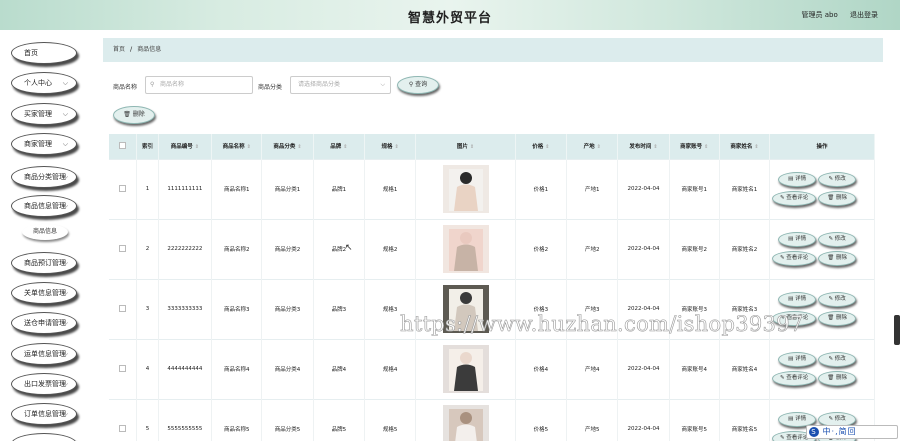  I want to click on column-header: 商品名称 ⇕, so click(237, 146).